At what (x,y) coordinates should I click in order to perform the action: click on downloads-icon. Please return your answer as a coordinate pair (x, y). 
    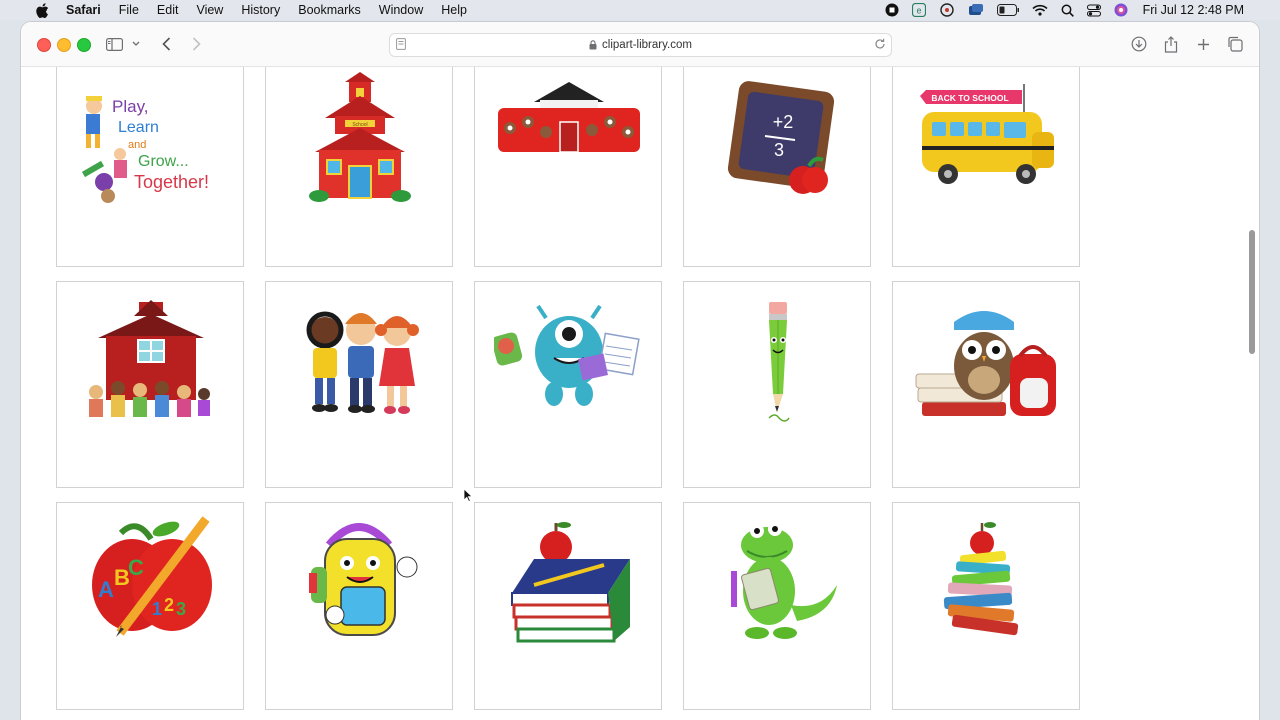
    Looking at the image, I should click on (1139, 44).